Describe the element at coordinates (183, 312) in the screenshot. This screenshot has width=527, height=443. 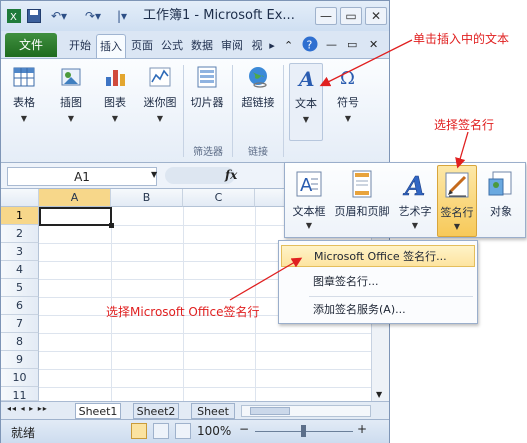
I see `annotation-choose-ms-office: 选择Microsoft Office签名行` at that location.